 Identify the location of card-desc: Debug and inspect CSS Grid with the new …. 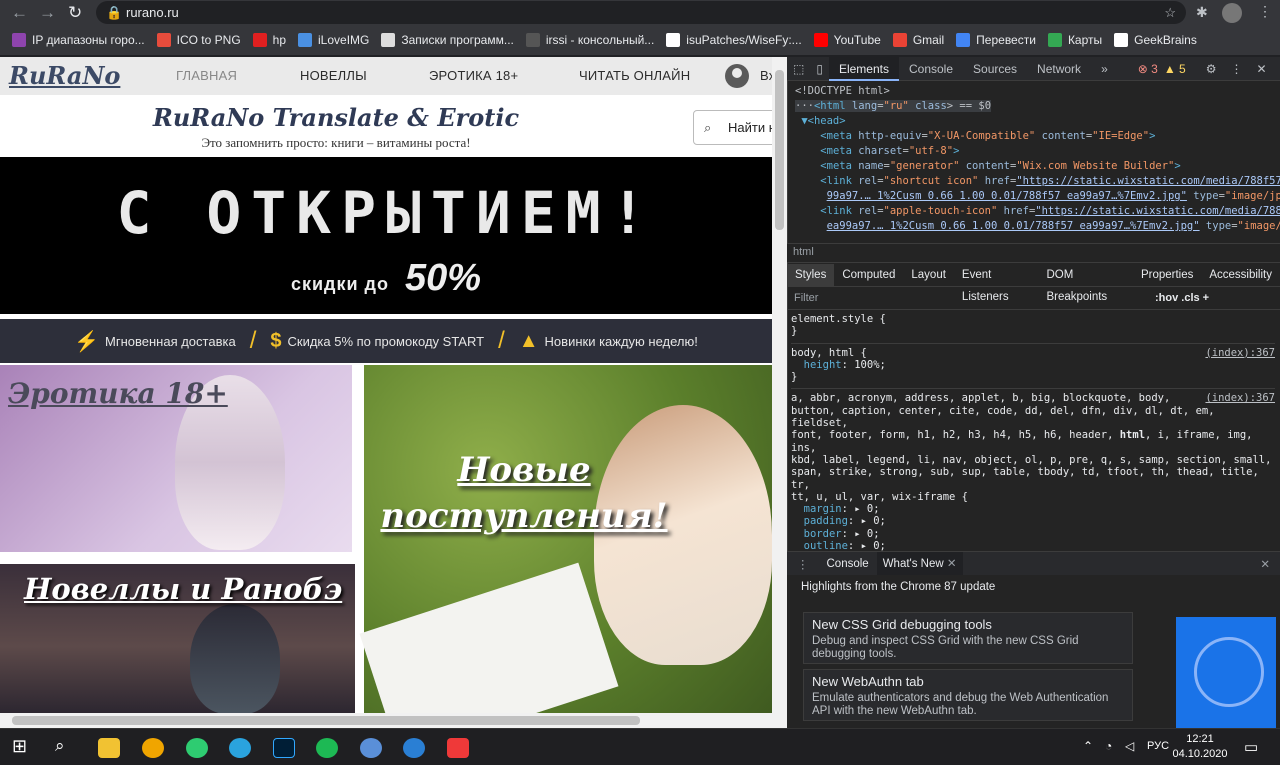
(945, 647).